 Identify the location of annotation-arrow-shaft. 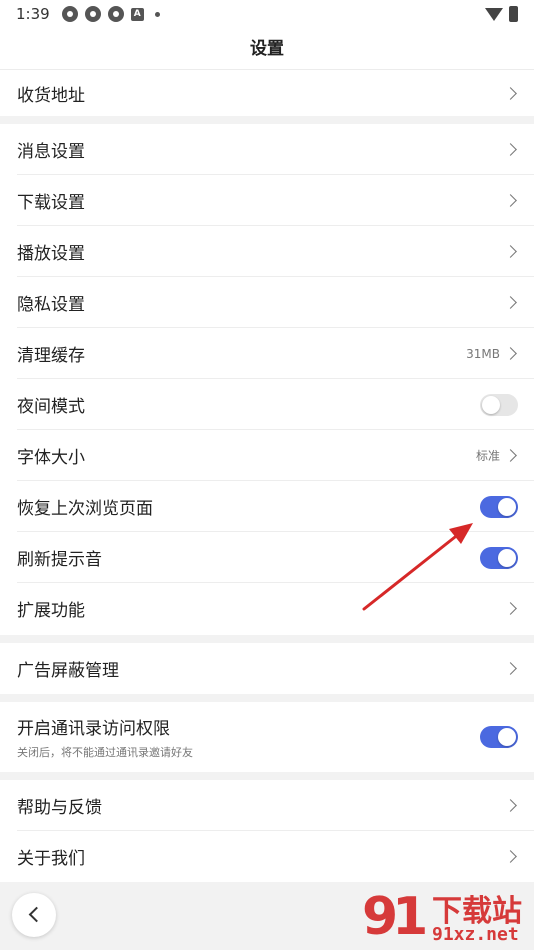
(409, 573).